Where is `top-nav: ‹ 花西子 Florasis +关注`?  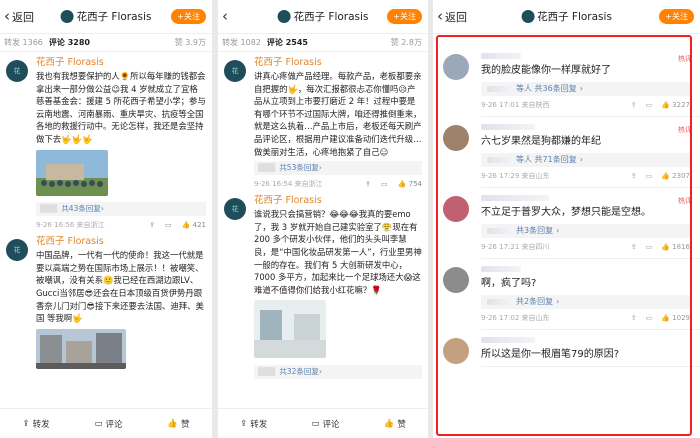 top-nav: ‹ 花西子 Florasis +关注 is located at coordinates (323, 17).